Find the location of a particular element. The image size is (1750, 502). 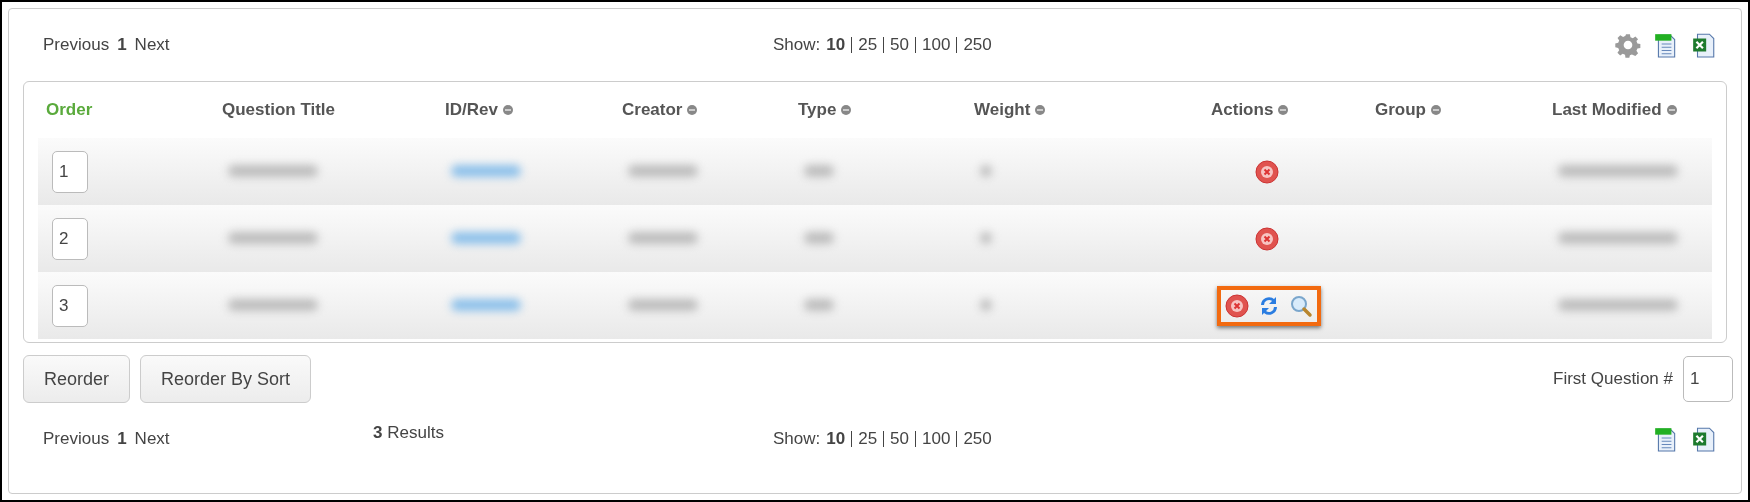

reorder-button: Reorder By Sort is located at coordinates (226, 379).